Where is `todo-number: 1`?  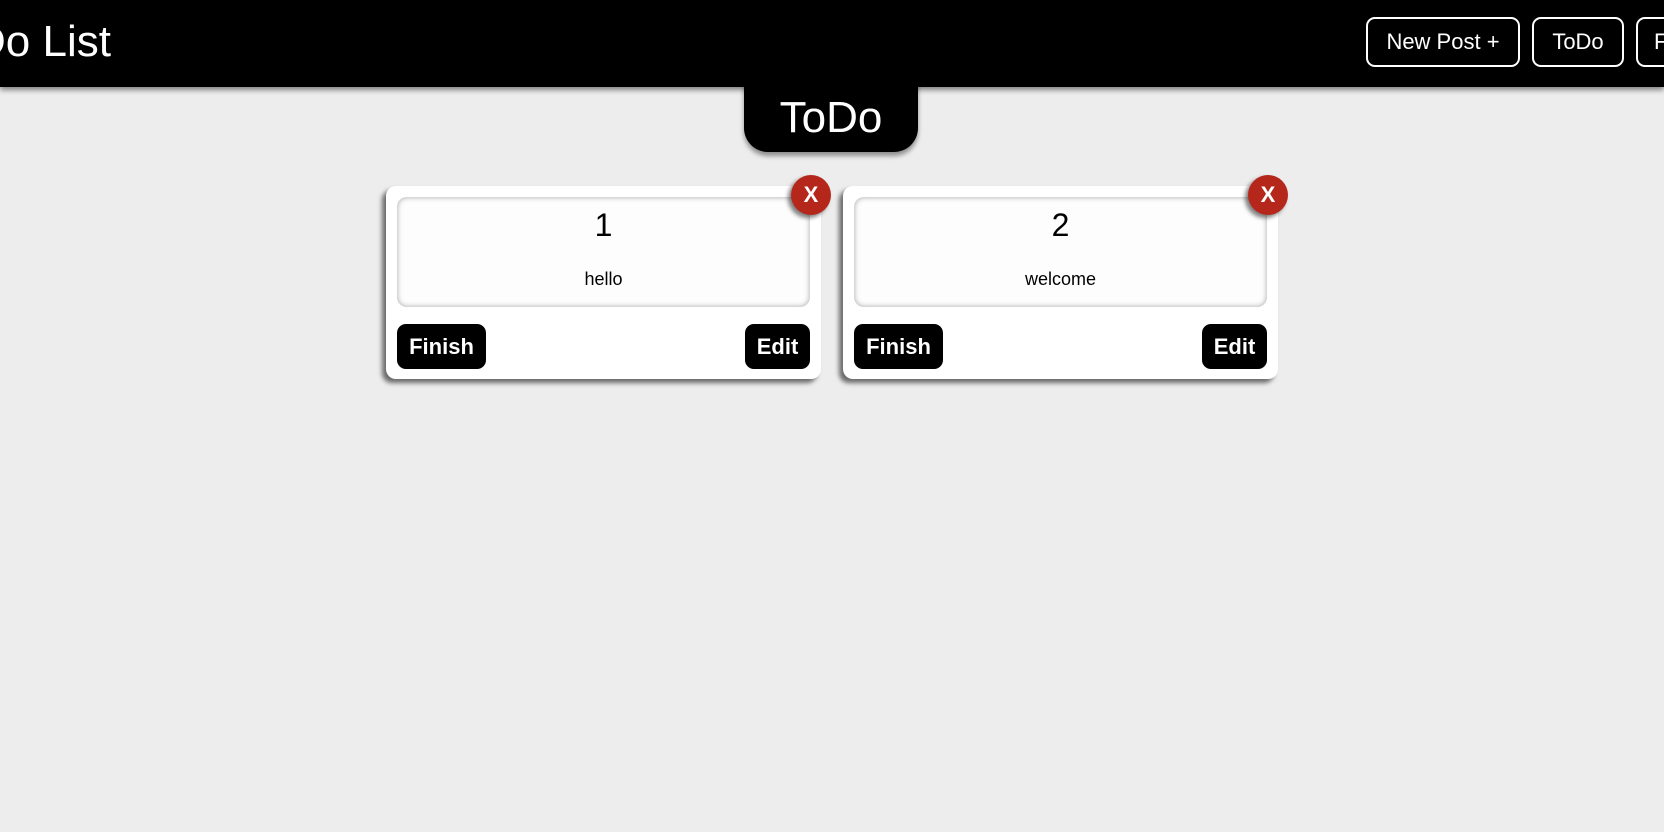 todo-number: 1 is located at coordinates (603, 225).